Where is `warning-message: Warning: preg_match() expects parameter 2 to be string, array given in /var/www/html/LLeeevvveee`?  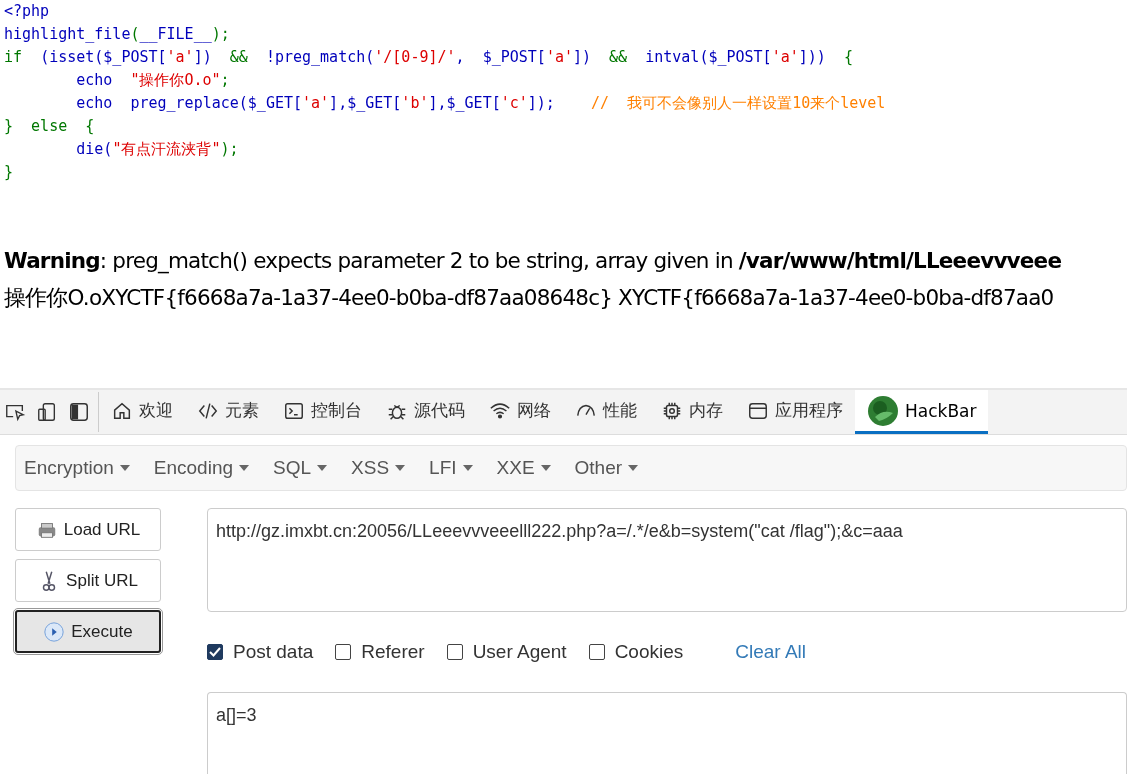 warning-message: Warning: preg_match() expects parameter 2 to be string, array given in /var/www/html/LLeeevvveee is located at coordinates (533, 260).